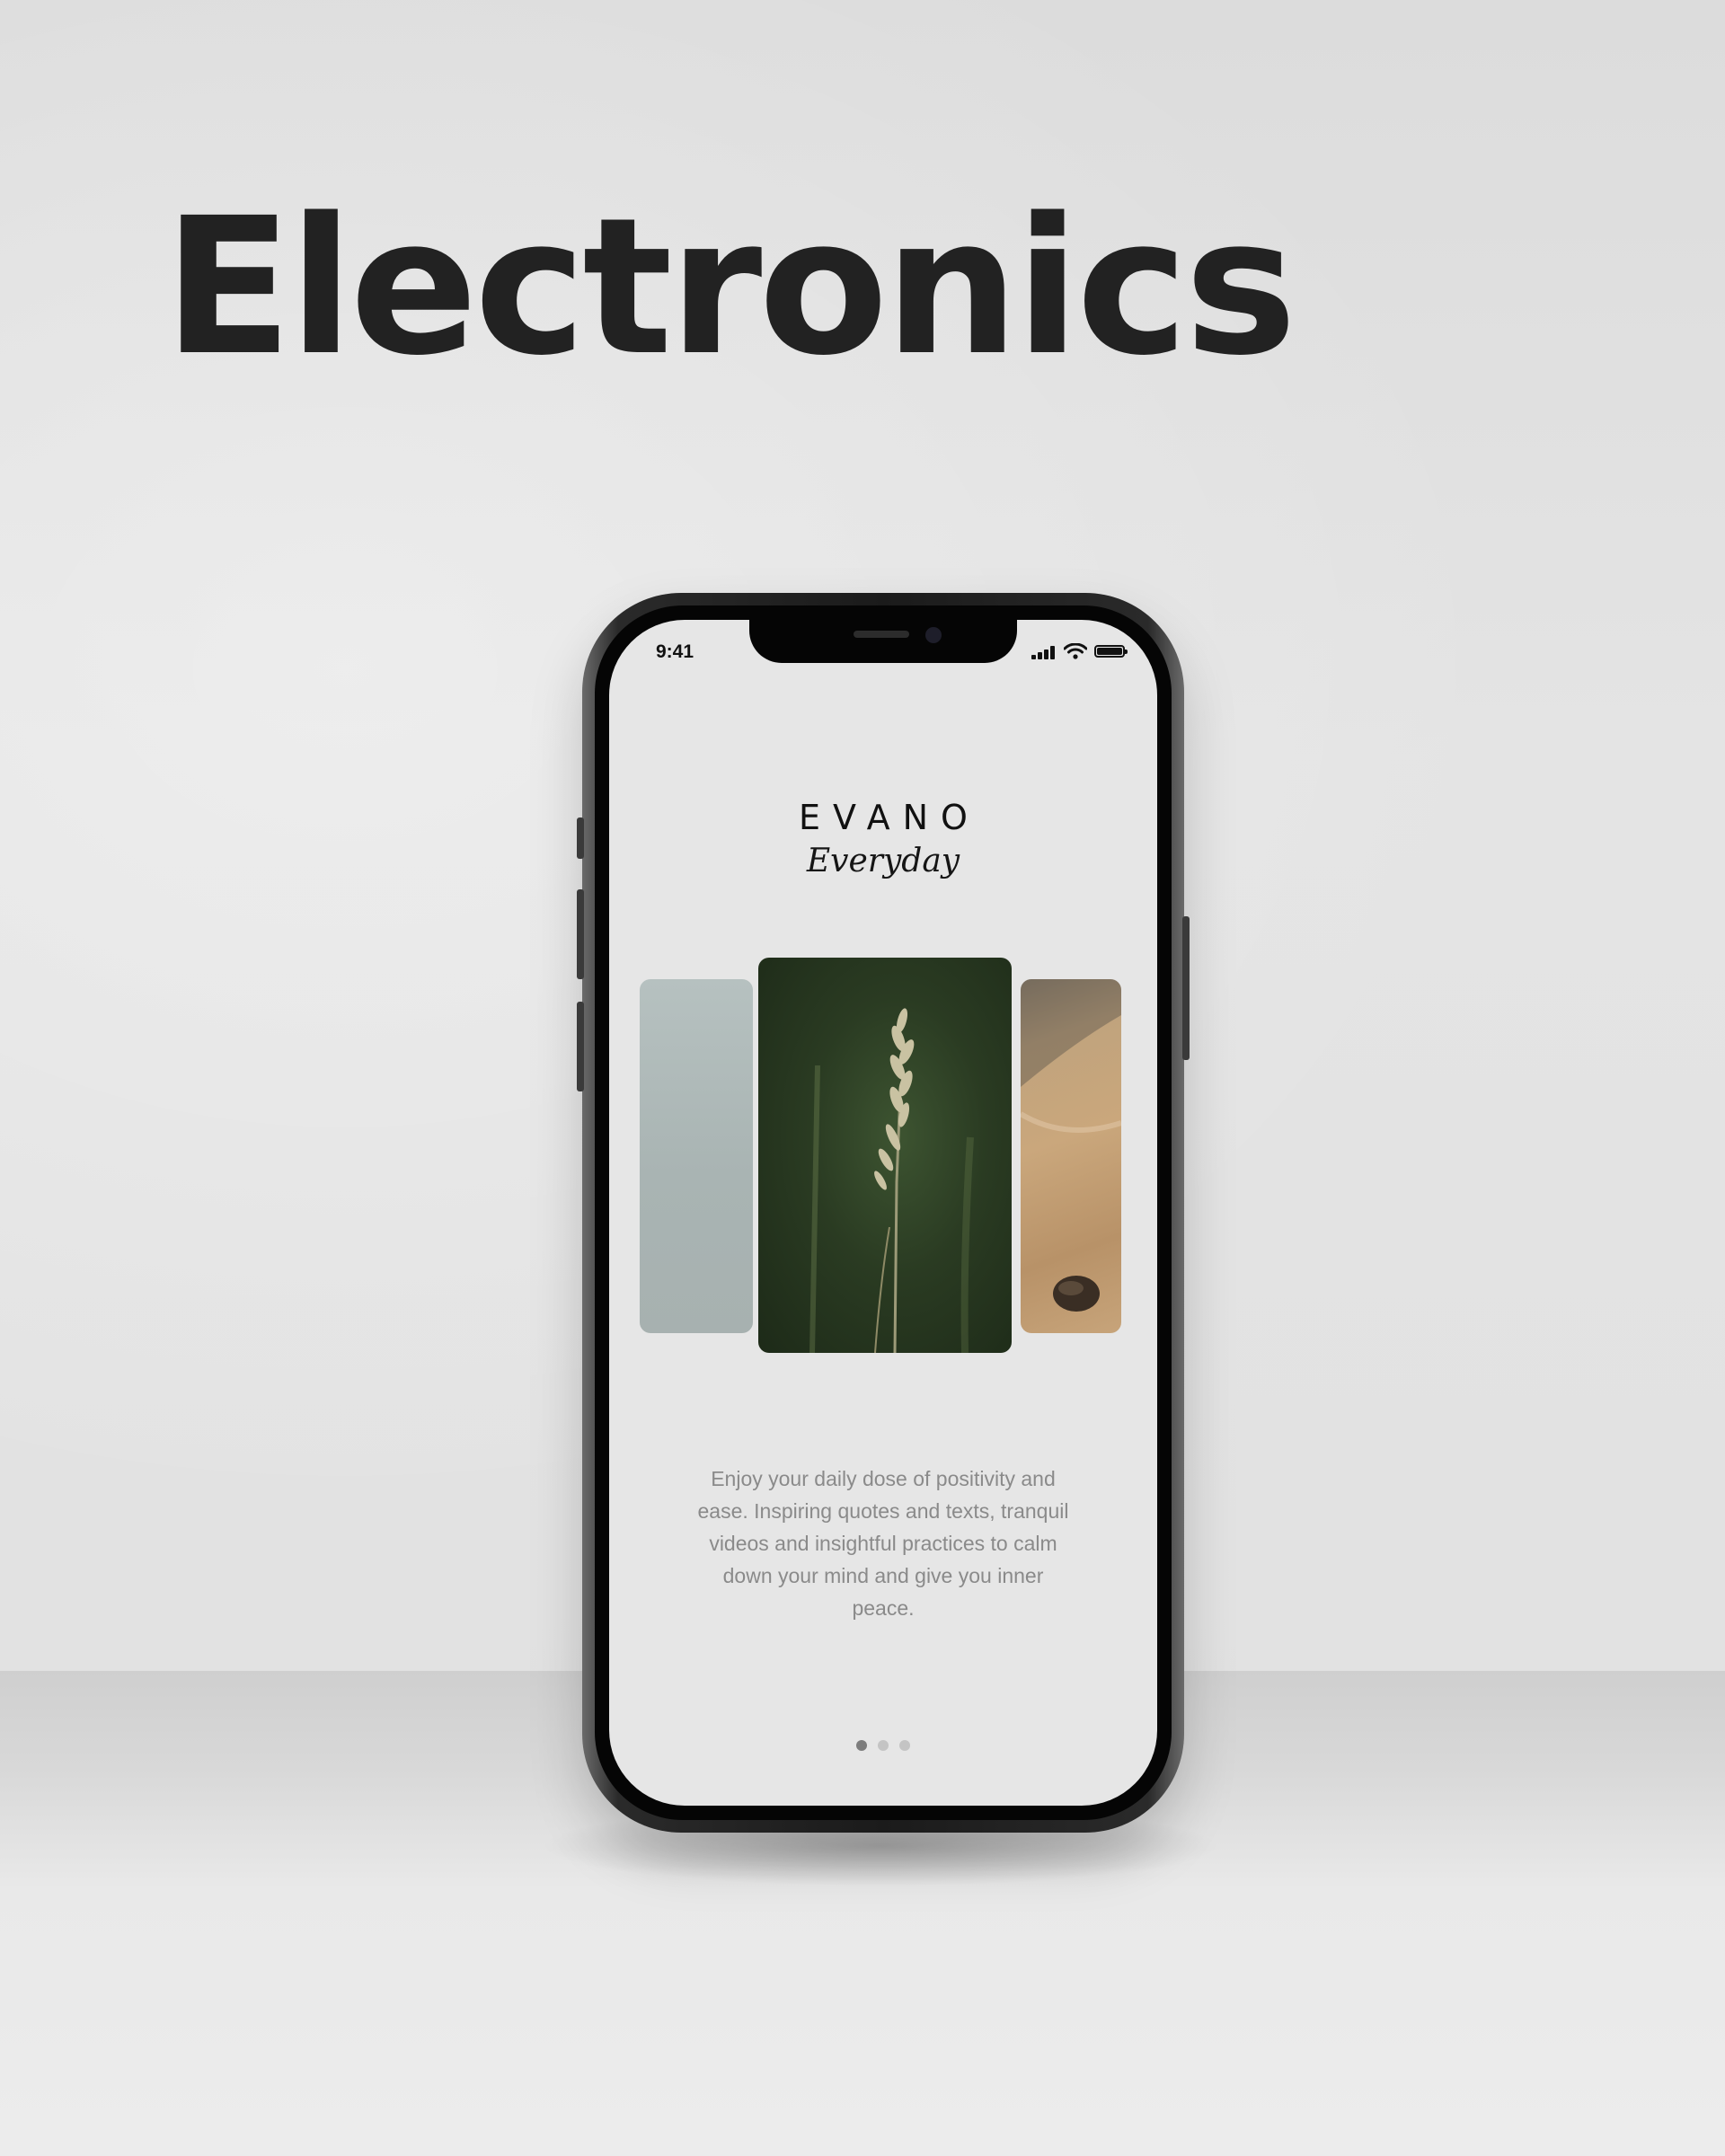 The width and height of the screenshot is (1725, 2156). I want to click on carousel-card-sand-rock, so click(1071, 1156).